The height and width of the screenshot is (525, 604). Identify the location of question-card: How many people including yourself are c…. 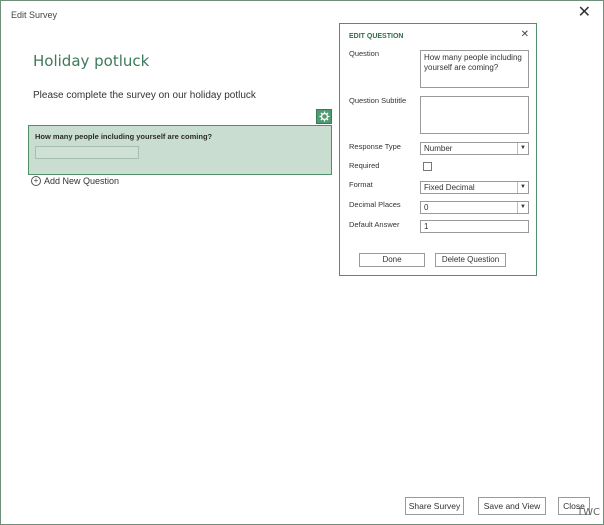
(180, 150).